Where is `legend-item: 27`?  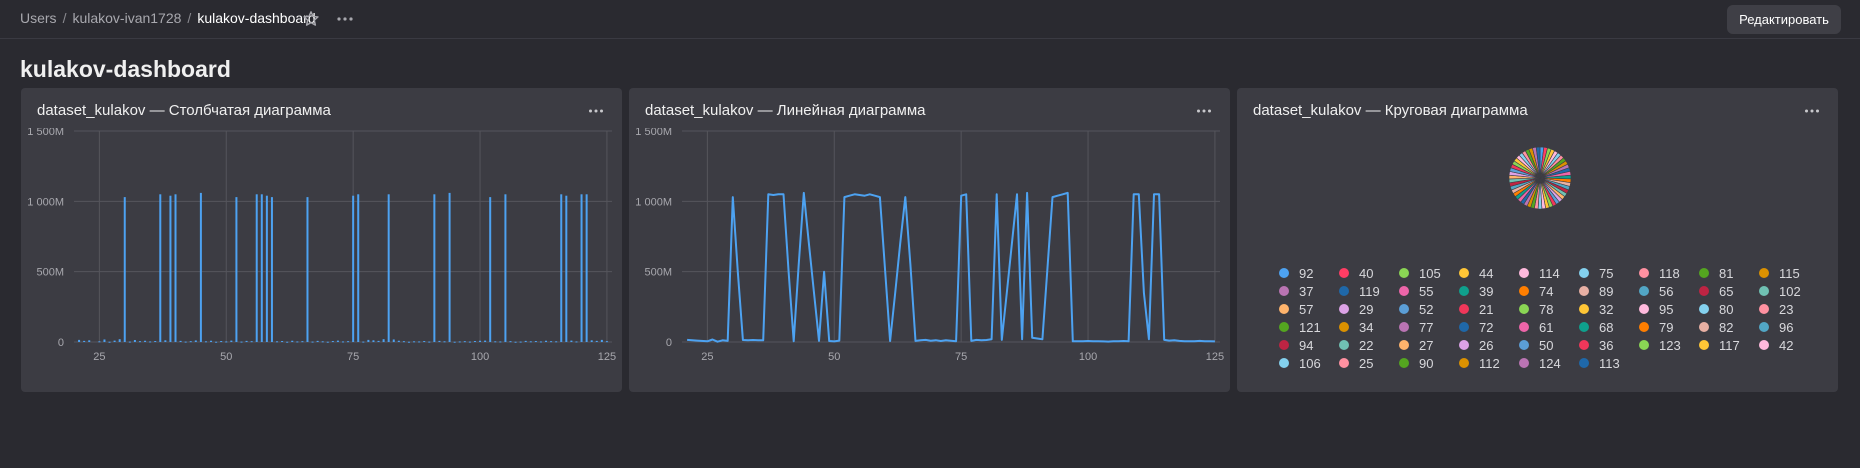 legend-item: 27 is located at coordinates (1429, 345).